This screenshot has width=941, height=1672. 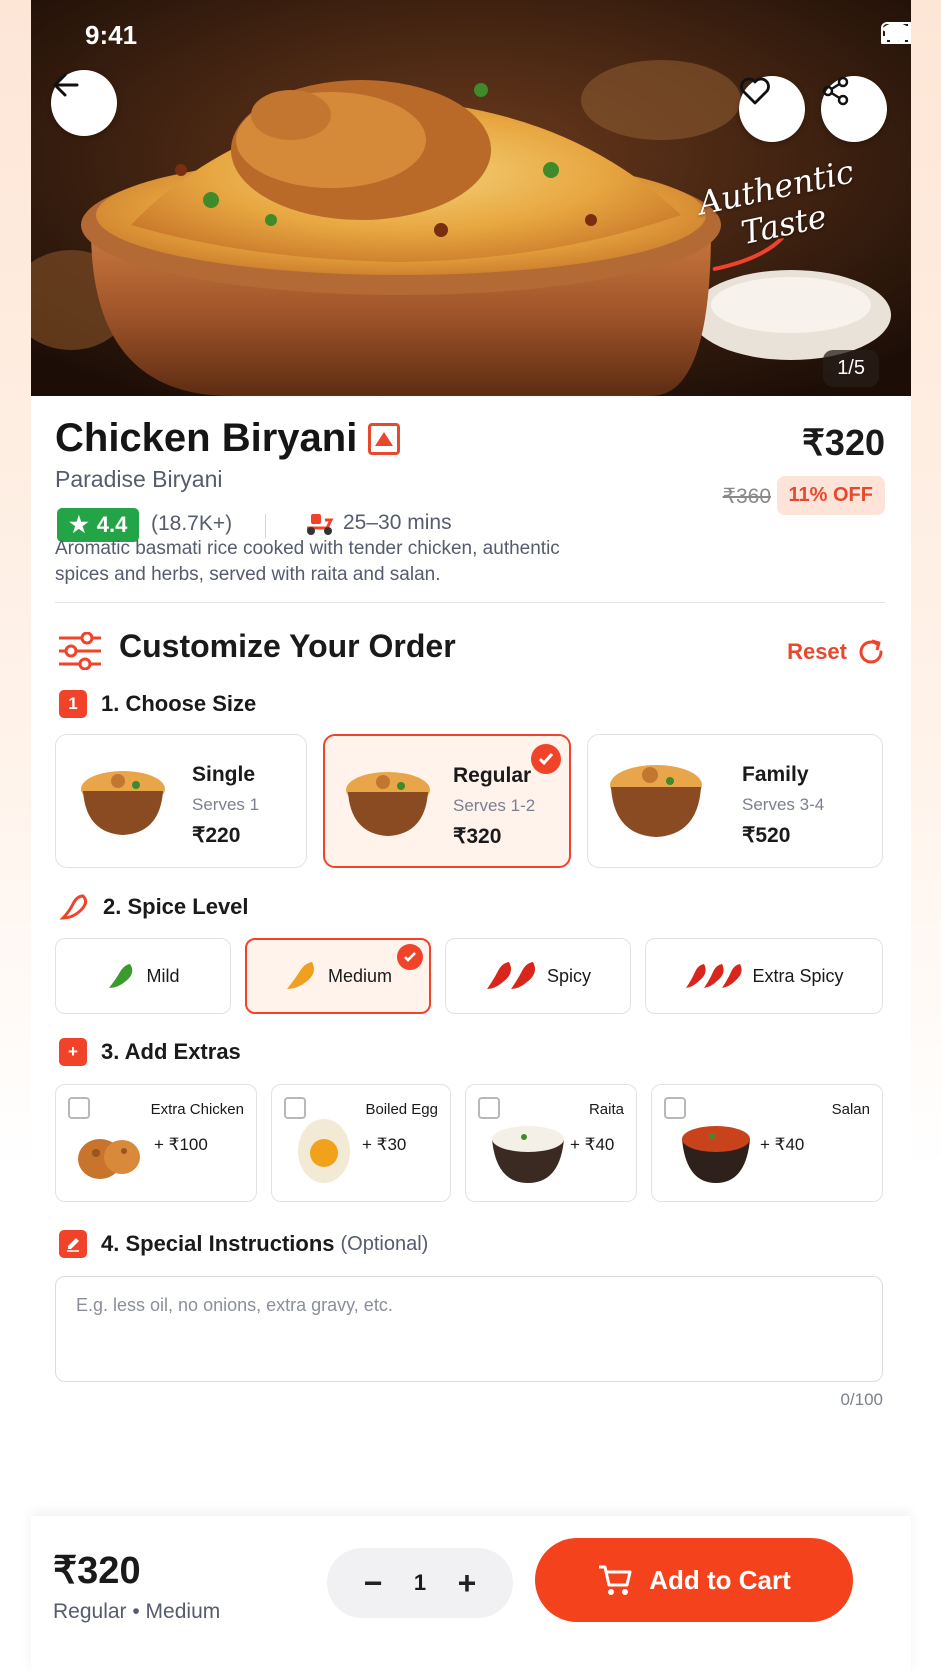 I want to click on spice-option-medium: Medium, so click(x=338, y=976).